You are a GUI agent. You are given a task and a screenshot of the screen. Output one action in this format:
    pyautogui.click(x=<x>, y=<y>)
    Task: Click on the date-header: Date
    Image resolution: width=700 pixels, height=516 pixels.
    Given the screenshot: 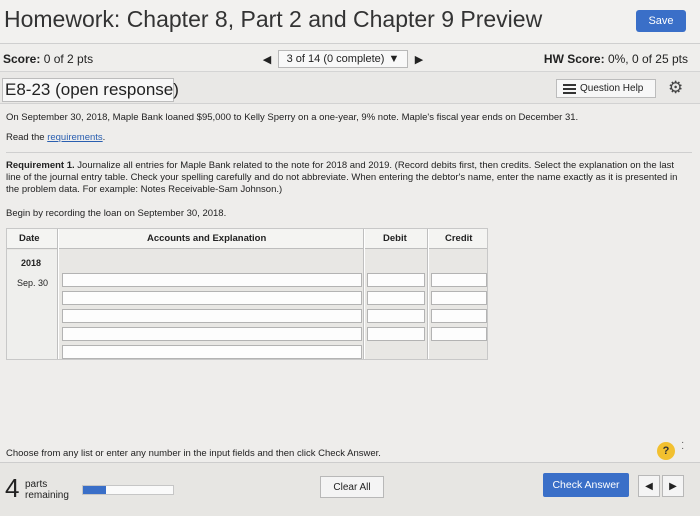 What is the action you would take?
    pyautogui.click(x=29, y=238)
    